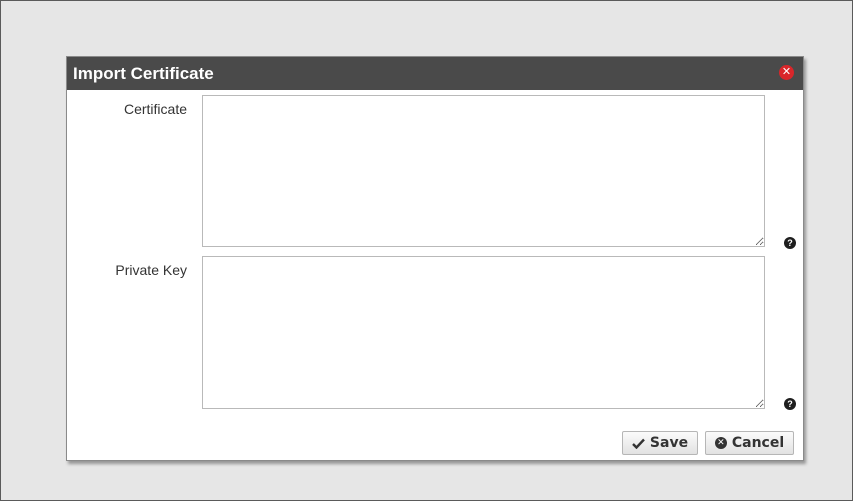 Image resolution: width=853 pixels, height=501 pixels. What do you see at coordinates (143, 73) in the screenshot?
I see `dialog-title: Import Certificate` at bounding box center [143, 73].